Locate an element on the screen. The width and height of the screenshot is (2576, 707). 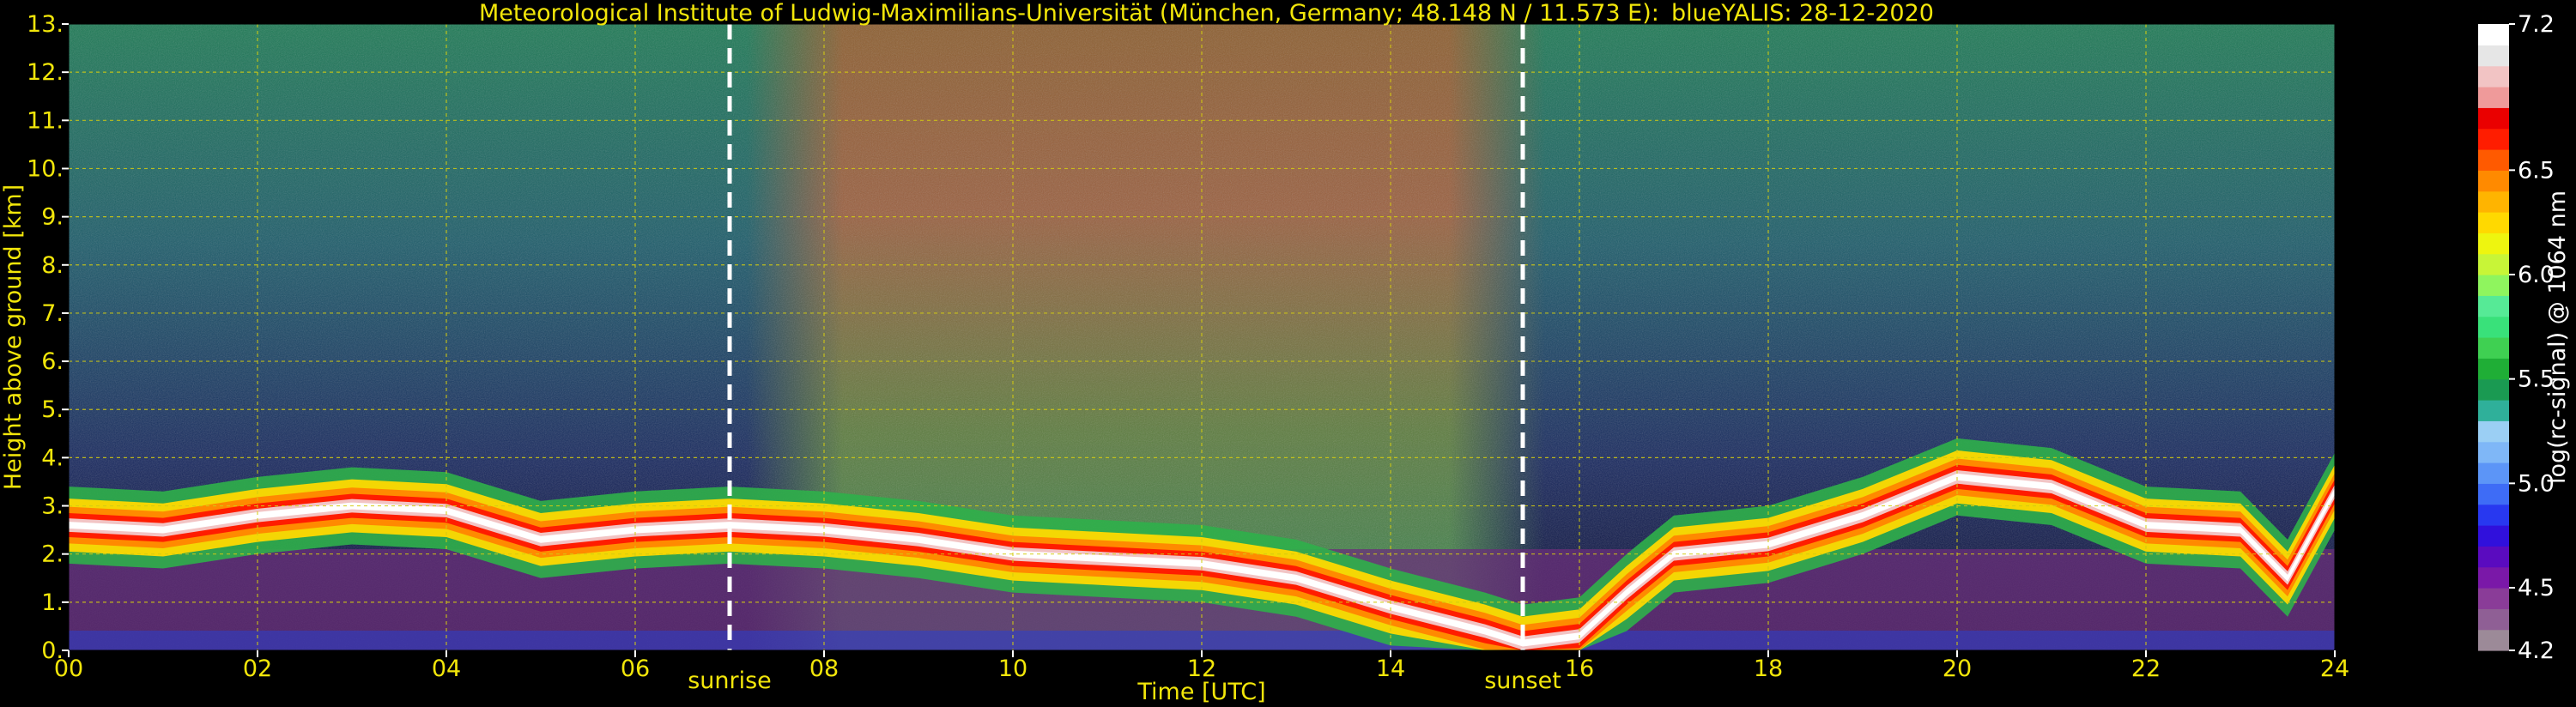
x-tick-label: 10 is located at coordinates (1012, 669).